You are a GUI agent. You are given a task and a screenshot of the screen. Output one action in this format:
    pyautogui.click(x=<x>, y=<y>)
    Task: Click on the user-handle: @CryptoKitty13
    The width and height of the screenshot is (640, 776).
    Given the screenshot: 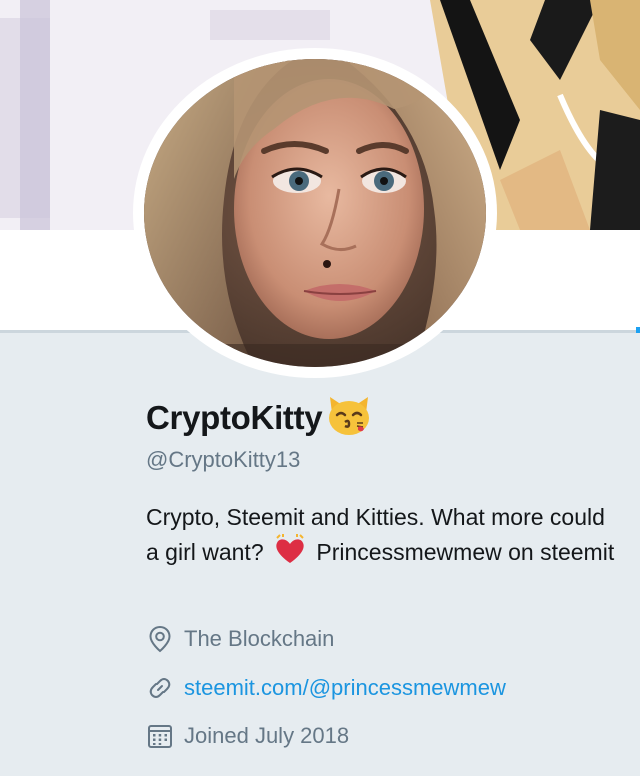 What is the action you would take?
    pyautogui.click(x=223, y=460)
    